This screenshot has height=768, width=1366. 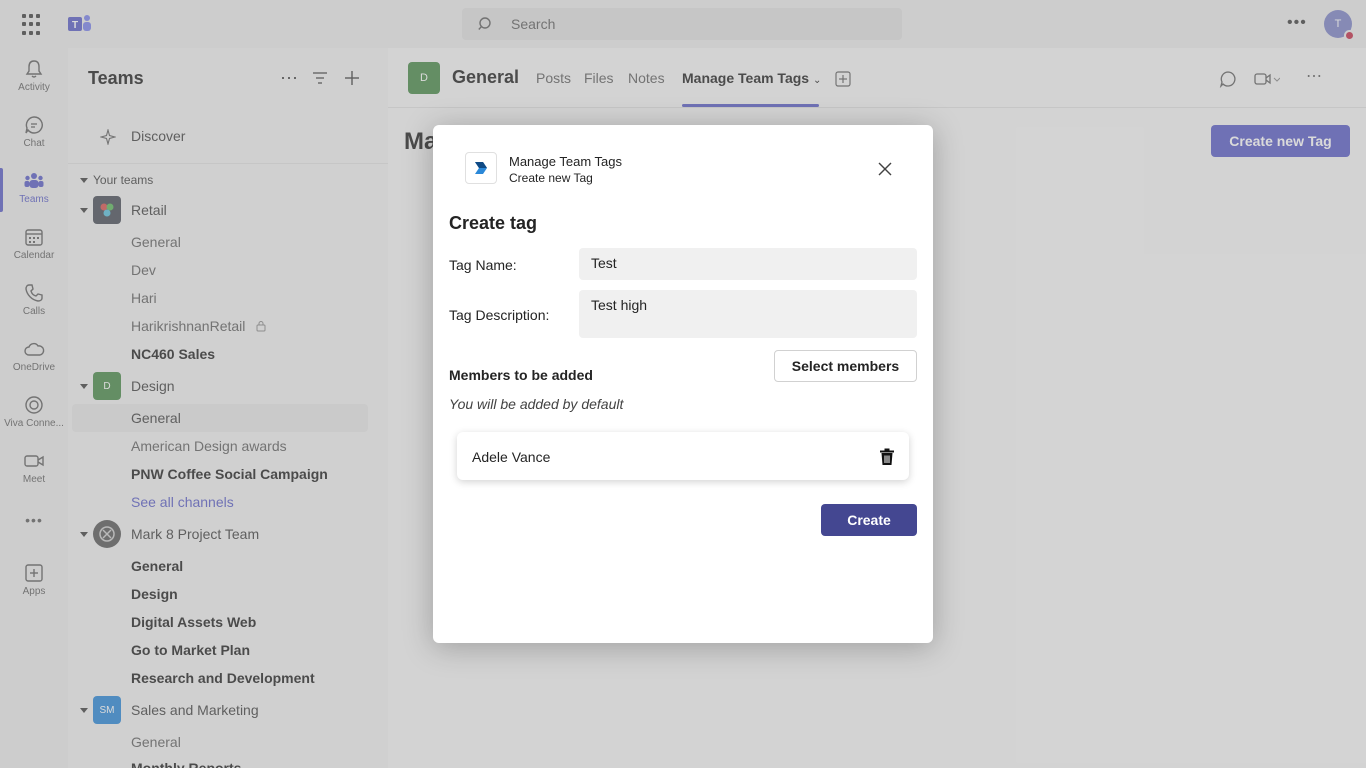 What do you see at coordinates (521, 375) in the screenshot?
I see `members-heading: Members to be added` at bounding box center [521, 375].